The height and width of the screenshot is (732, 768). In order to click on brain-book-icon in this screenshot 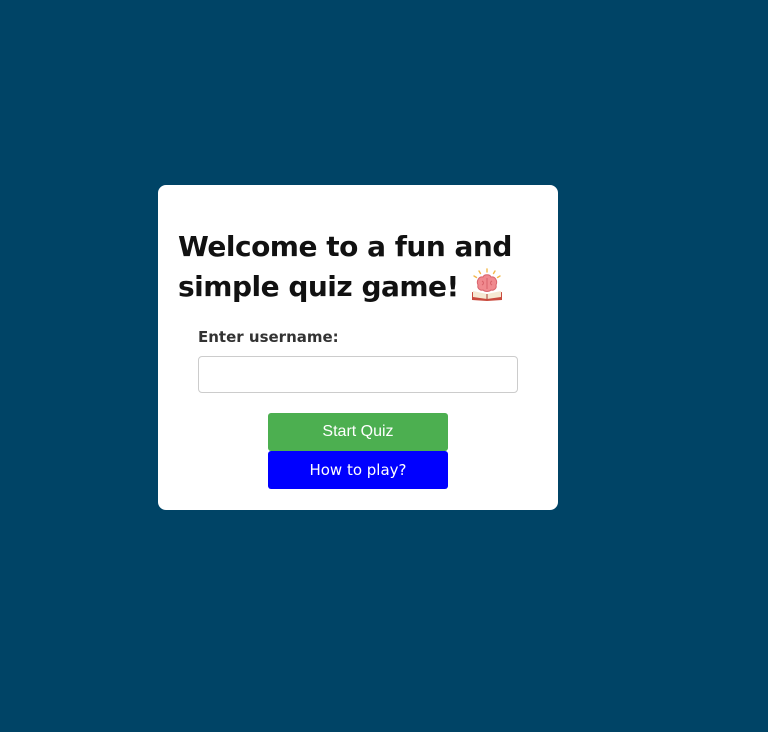, I will do `click(487, 285)`.